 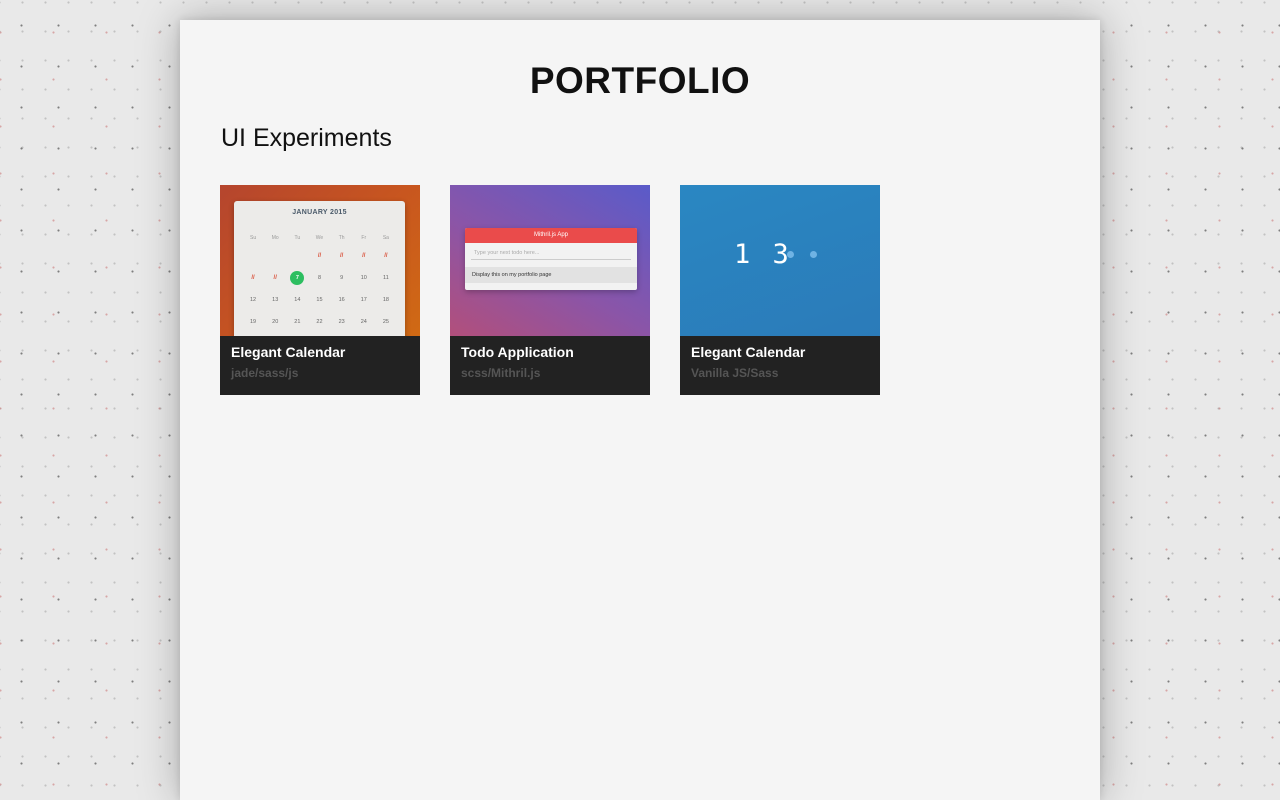 What do you see at coordinates (275, 238) in the screenshot?
I see `calendar-weekday: Mo` at bounding box center [275, 238].